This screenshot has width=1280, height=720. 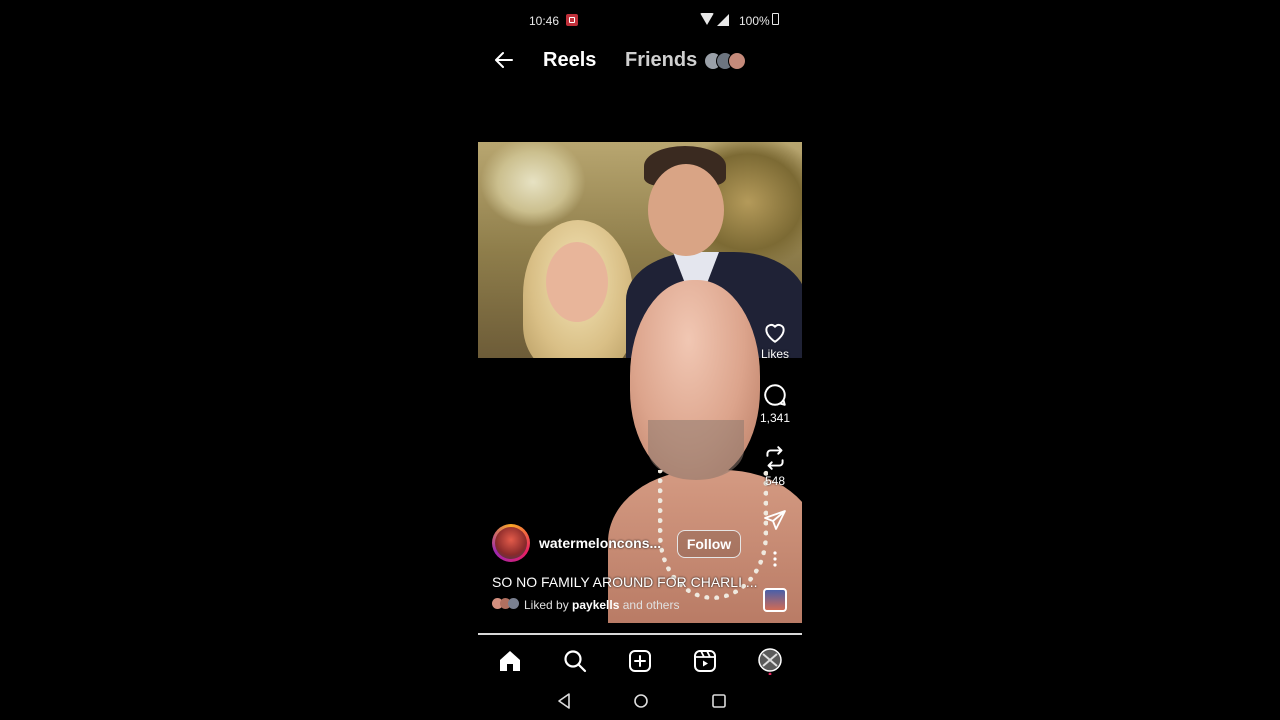 What do you see at coordinates (564, 701) in the screenshot?
I see `android-back-icon` at bounding box center [564, 701].